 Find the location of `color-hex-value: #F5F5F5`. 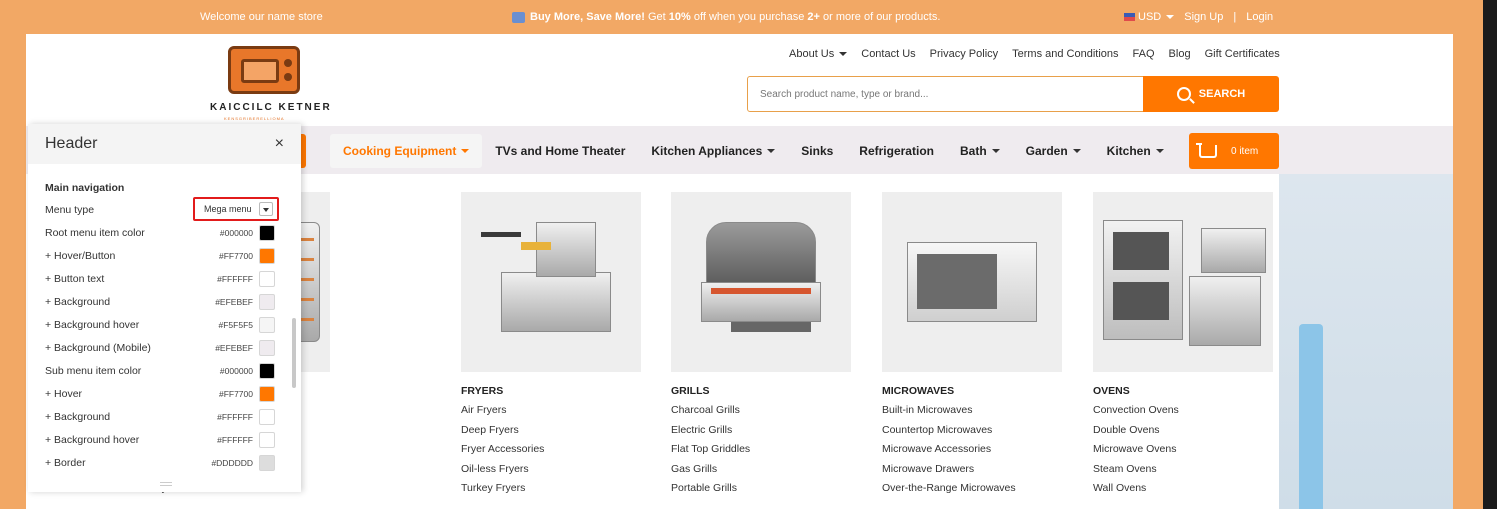

color-hex-value: #F5F5F5 is located at coordinates (236, 325).